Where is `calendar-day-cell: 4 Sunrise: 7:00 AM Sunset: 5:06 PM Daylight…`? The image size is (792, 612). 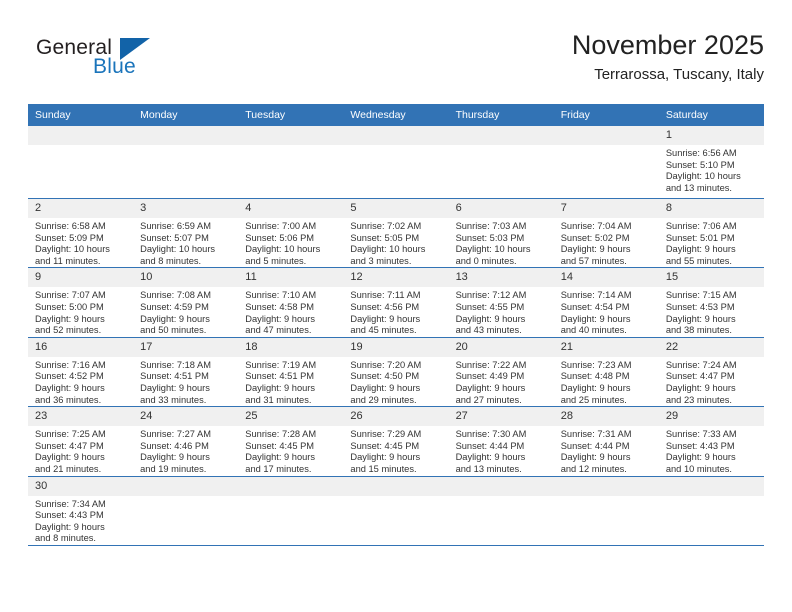
calendar-day-cell: 4 Sunrise: 7:00 AM Sunset: 5:06 PM Daylight… is located at coordinates (291, 233).